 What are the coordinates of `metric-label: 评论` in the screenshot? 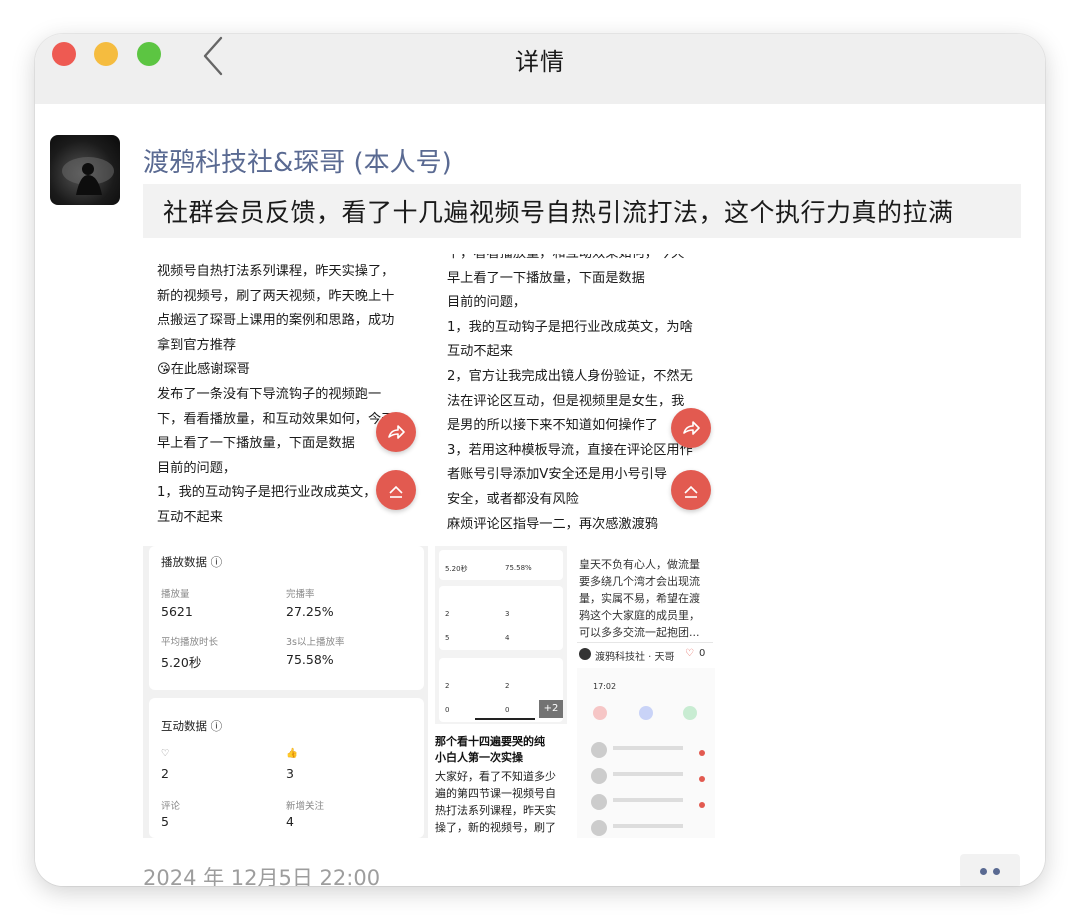 It's located at (171, 806).